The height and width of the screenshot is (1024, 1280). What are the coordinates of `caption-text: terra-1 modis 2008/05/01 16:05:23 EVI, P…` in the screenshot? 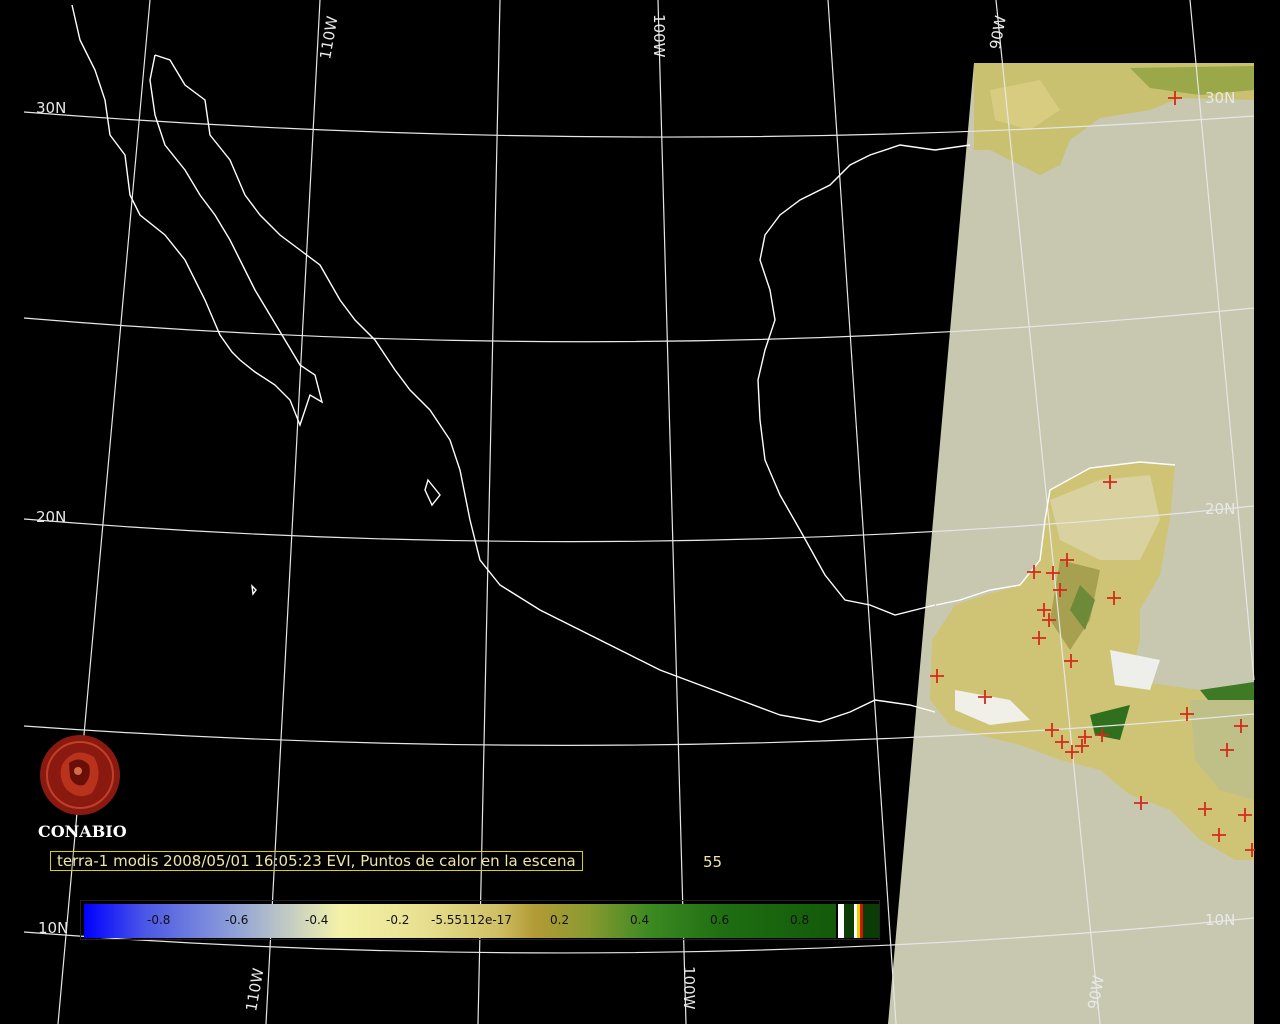 It's located at (316, 861).